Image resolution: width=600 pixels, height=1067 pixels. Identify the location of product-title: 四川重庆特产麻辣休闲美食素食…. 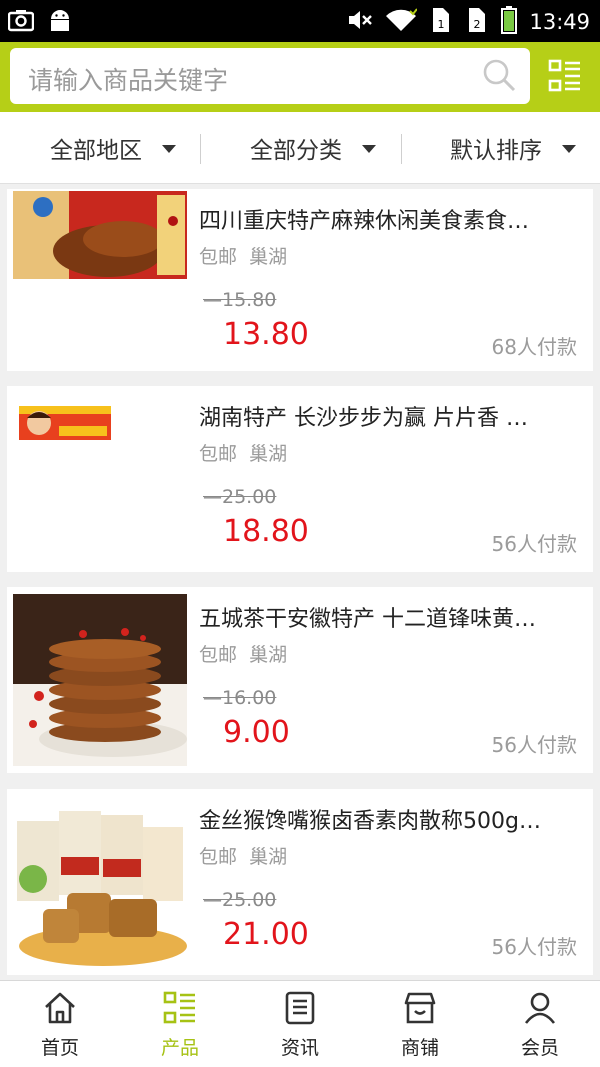
(390, 219).